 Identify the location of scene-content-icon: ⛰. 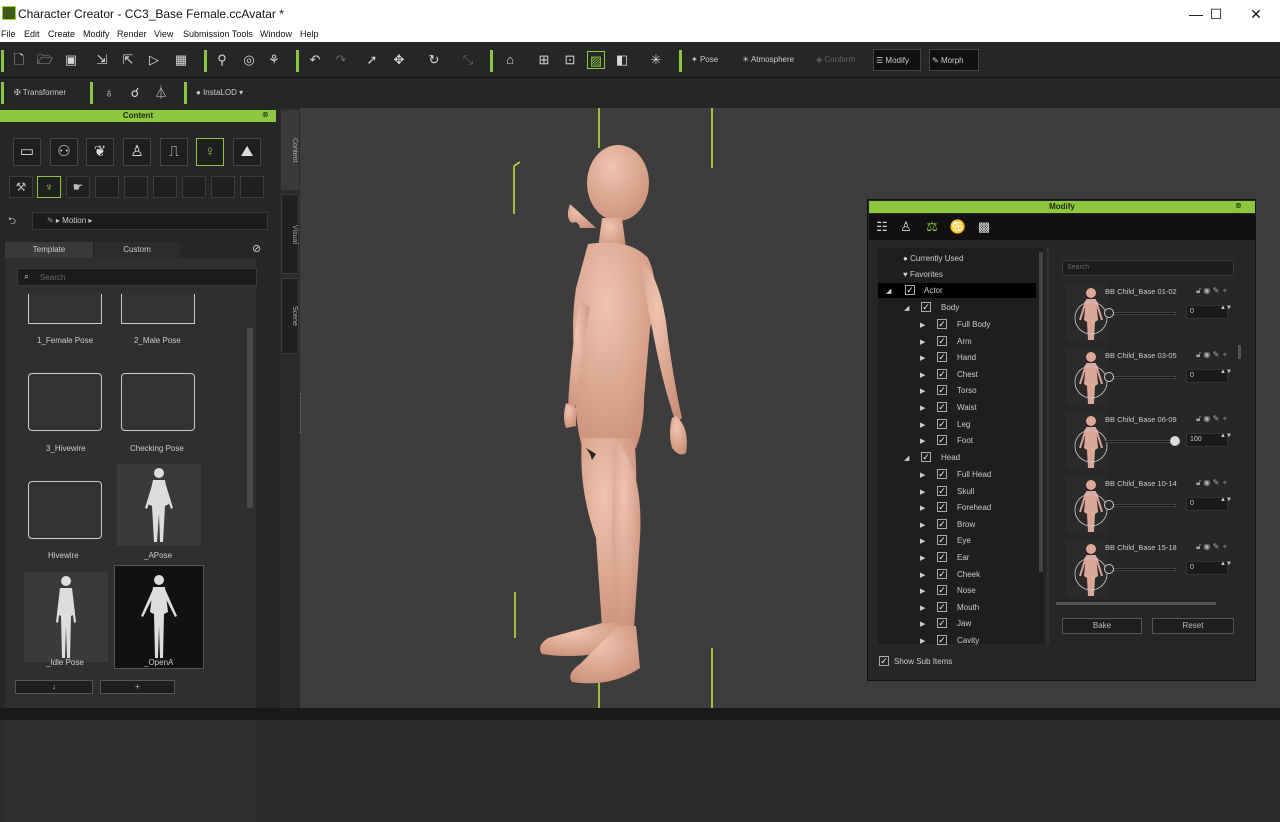
(247, 152).